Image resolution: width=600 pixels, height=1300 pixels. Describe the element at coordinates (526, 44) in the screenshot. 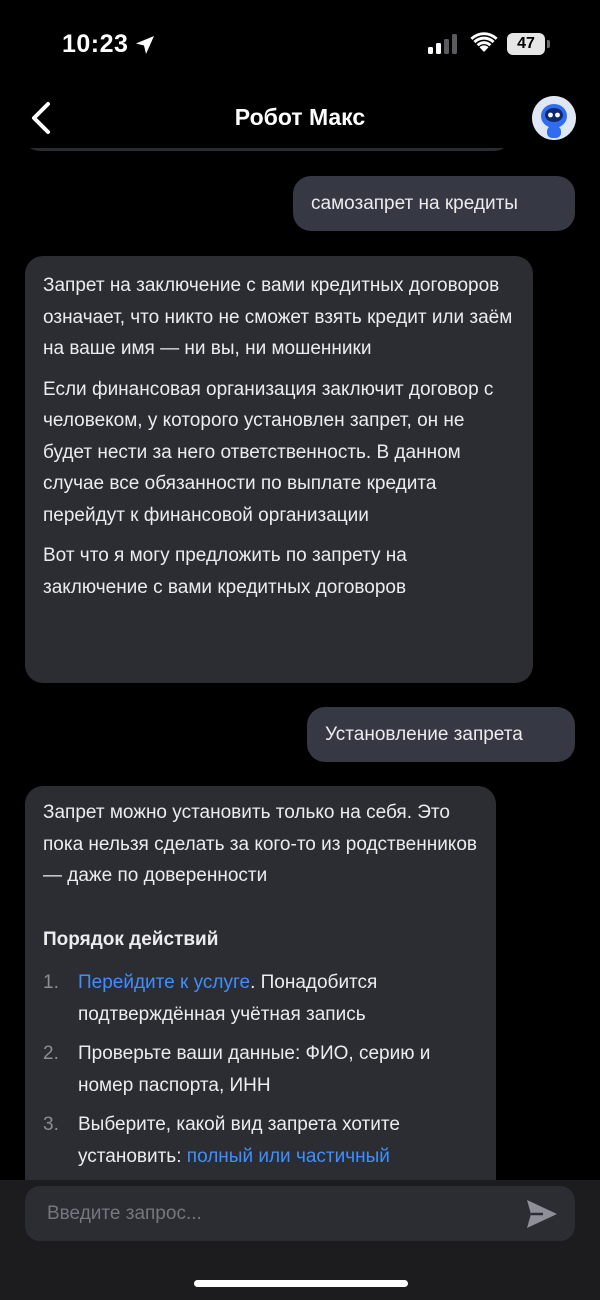

I see `battery-level: 47` at that location.